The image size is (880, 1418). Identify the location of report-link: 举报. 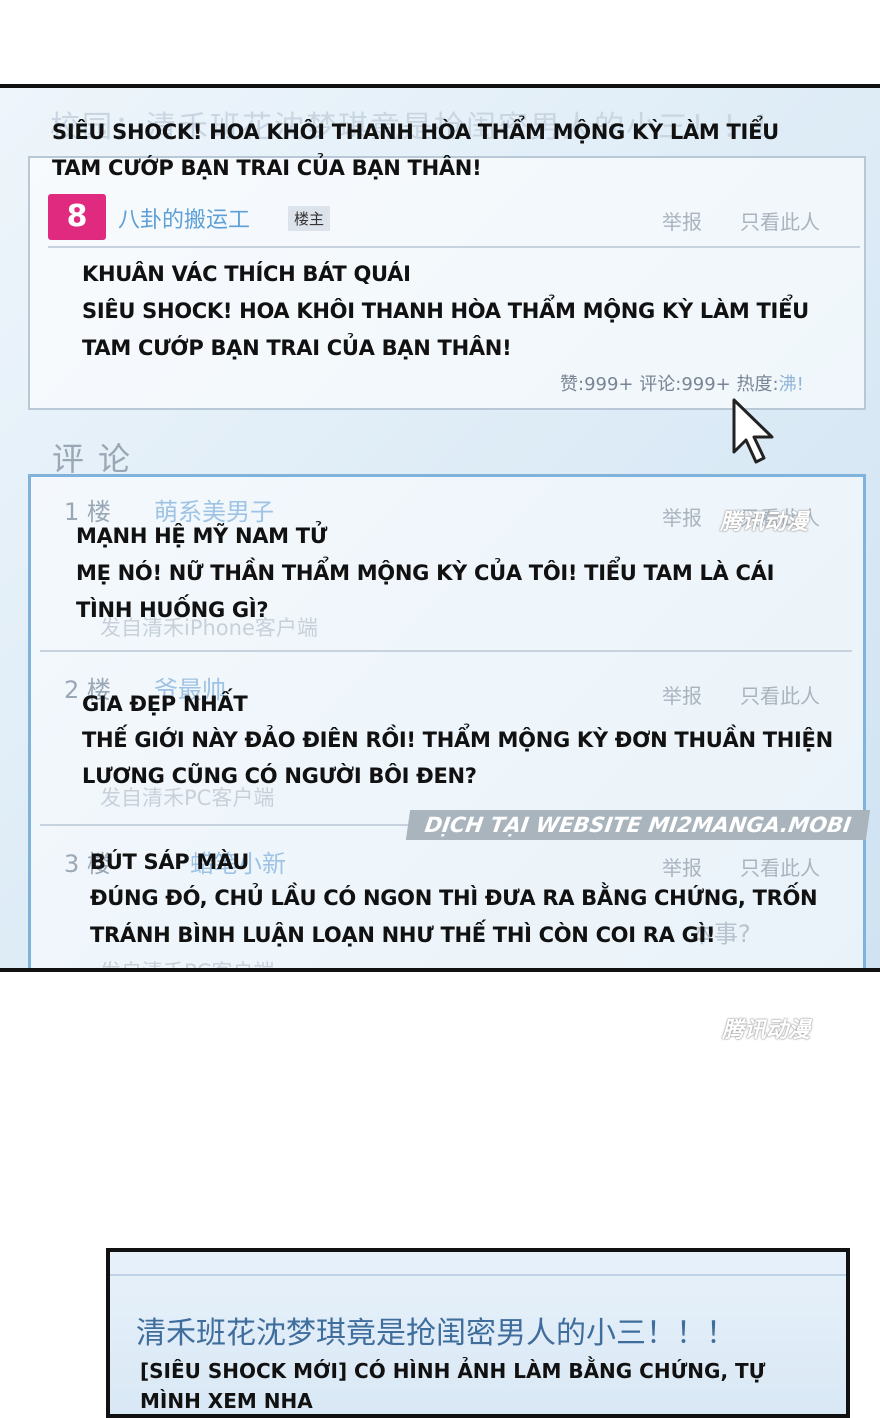
(682, 220).